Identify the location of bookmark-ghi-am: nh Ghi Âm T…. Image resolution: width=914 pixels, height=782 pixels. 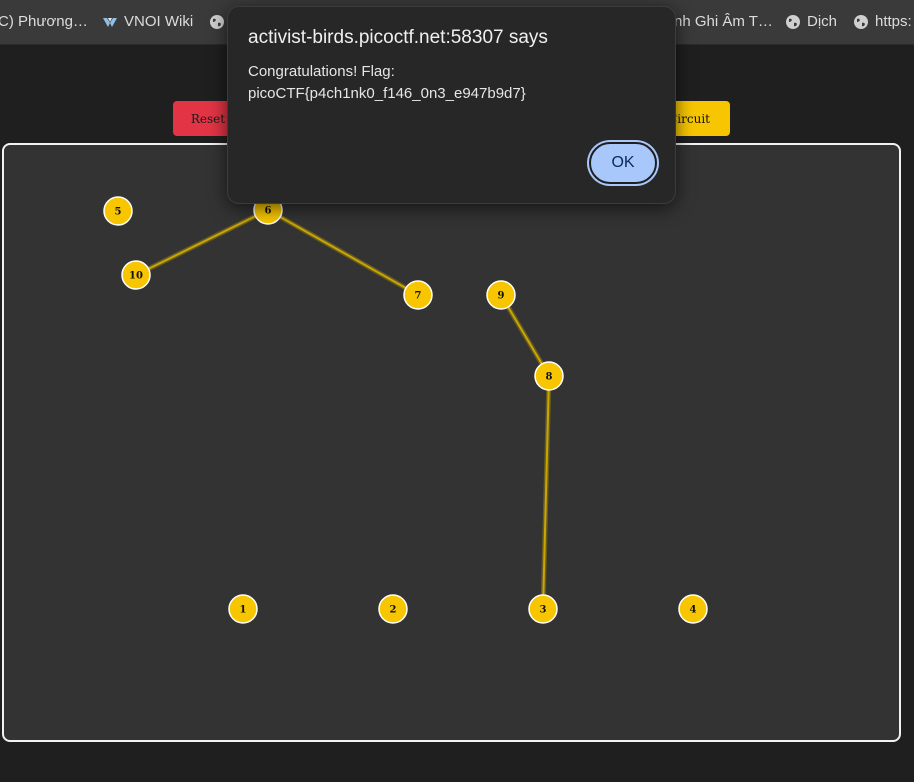
(723, 22).